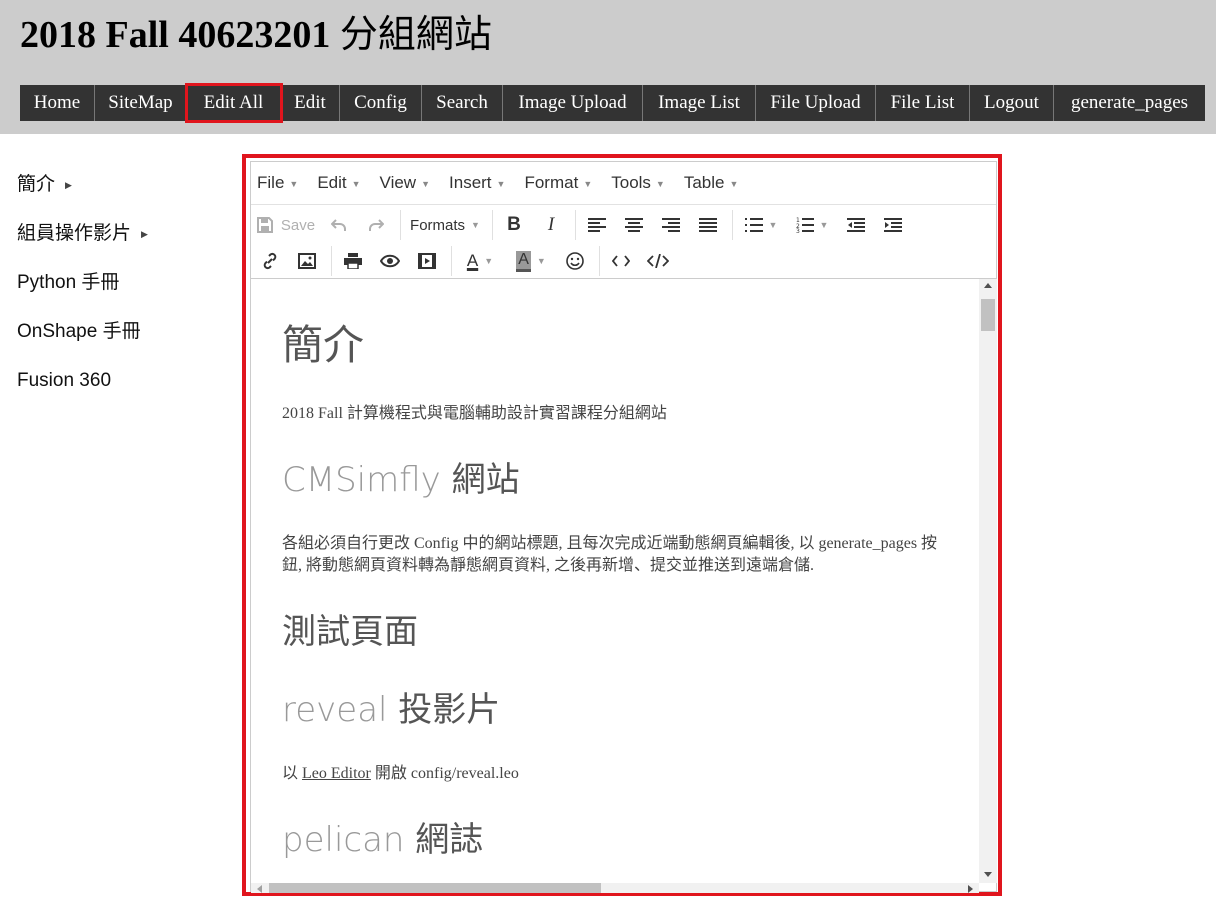  Describe the element at coordinates (671, 225) in the screenshot. I see `align-right-icon` at that location.